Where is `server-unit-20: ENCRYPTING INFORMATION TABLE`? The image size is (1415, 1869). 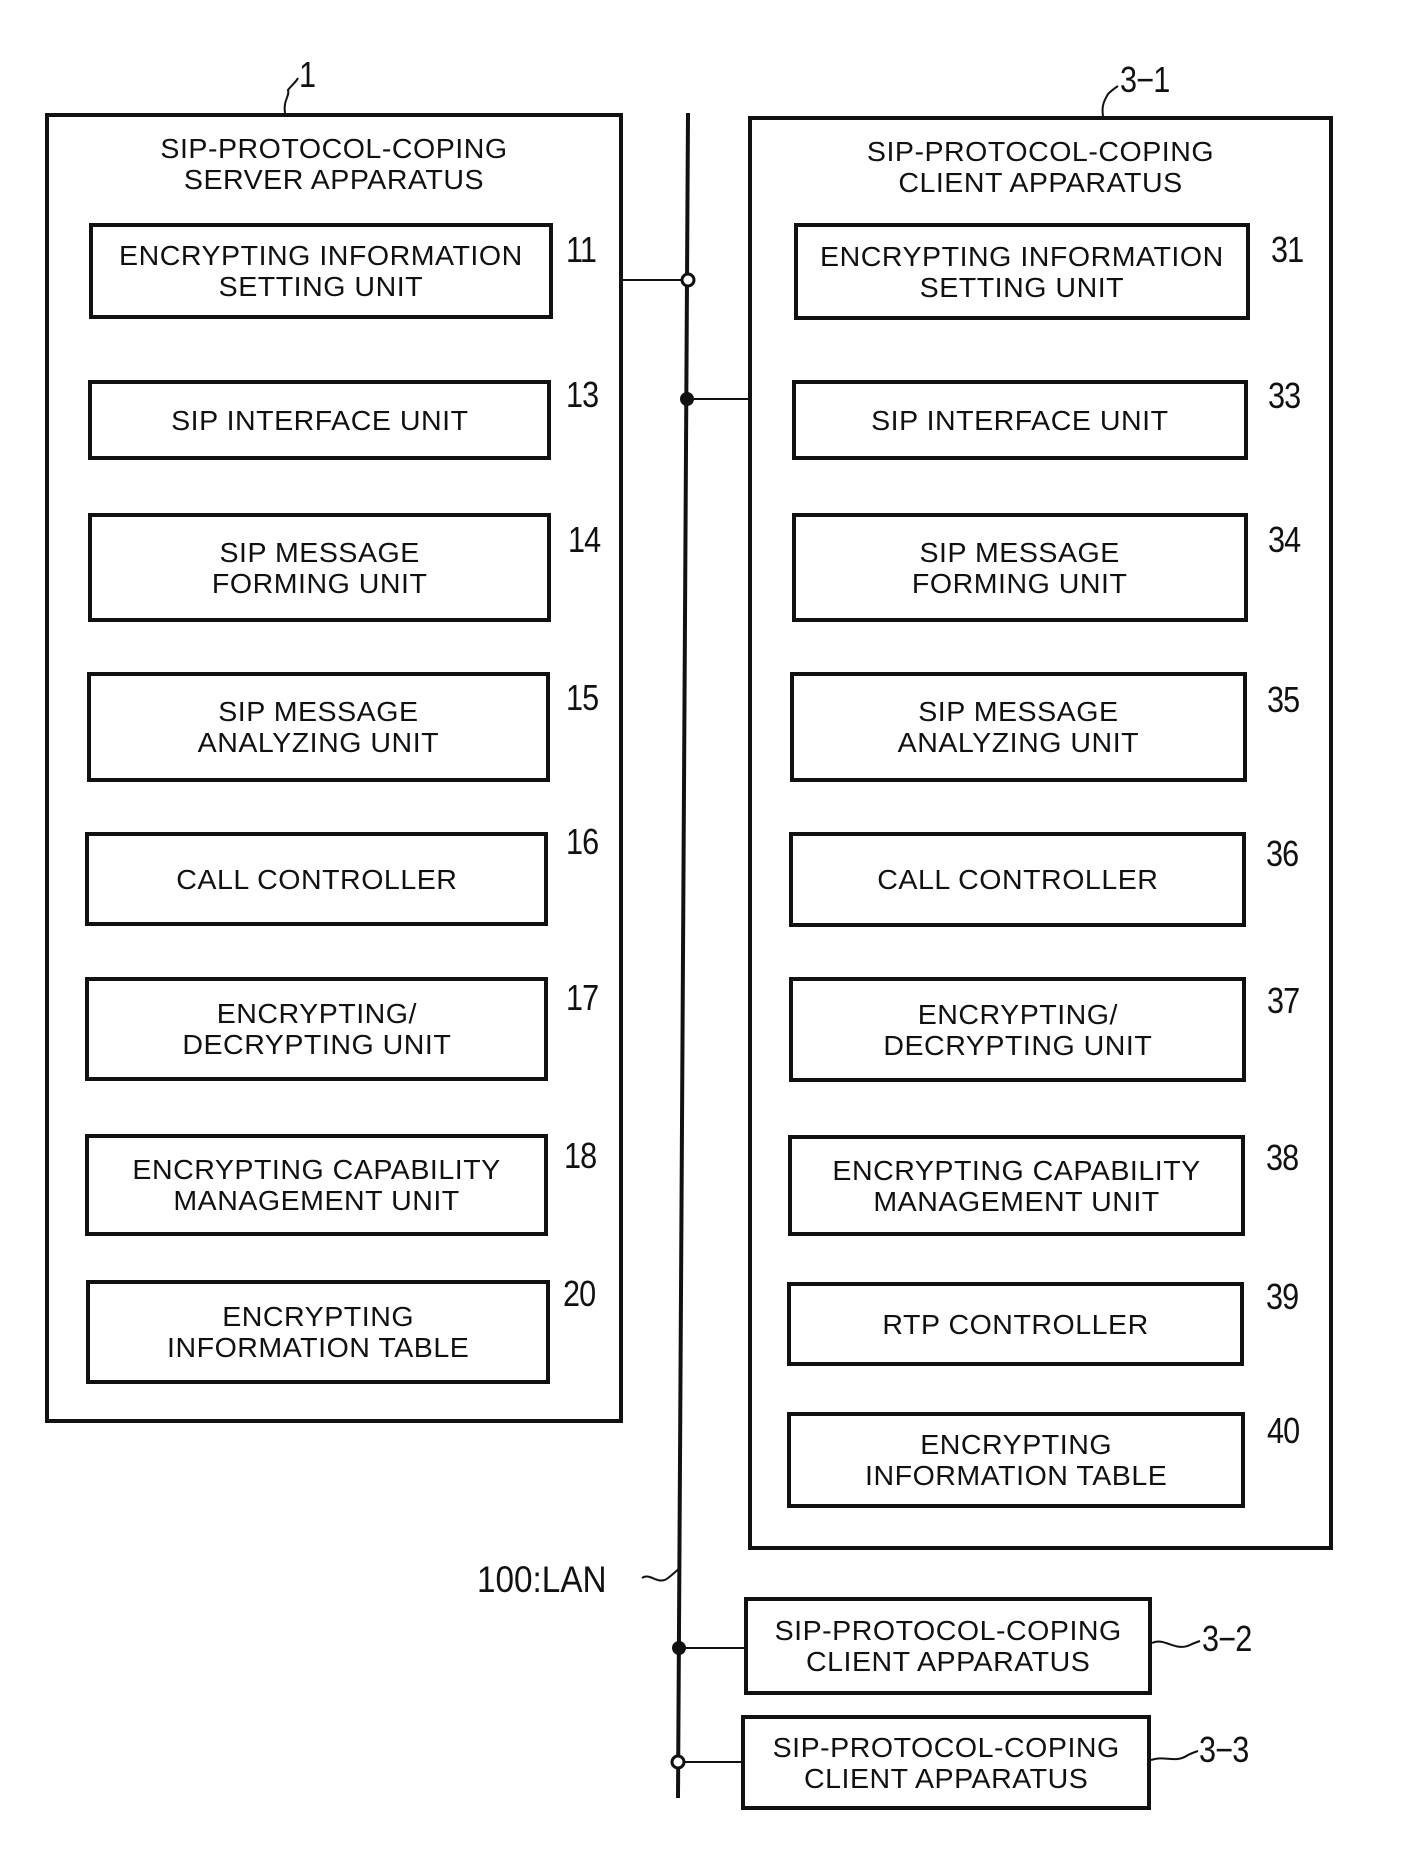 server-unit-20: ENCRYPTING INFORMATION TABLE is located at coordinates (318, 1332).